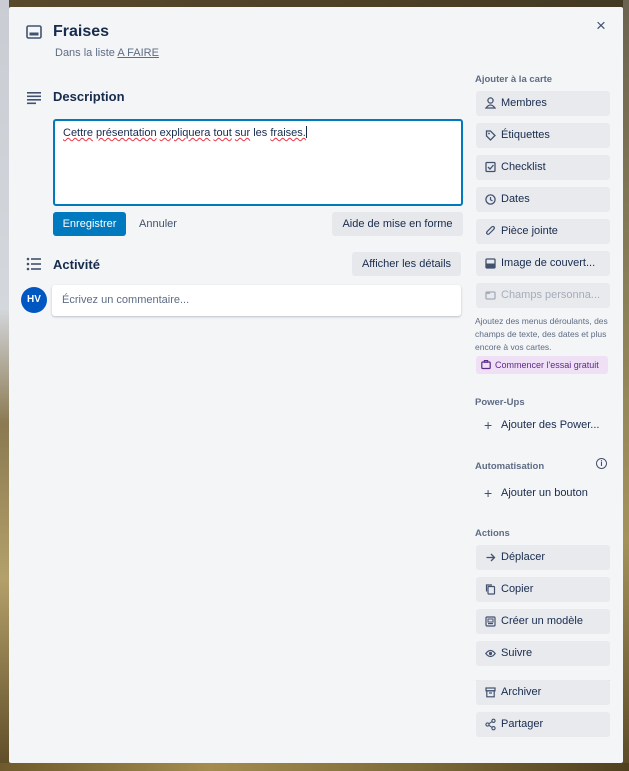 Image resolution: width=629 pixels, height=771 pixels. Describe the element at coordinates (4, 385) in the screenshot. I see `board-background-left` at that location.